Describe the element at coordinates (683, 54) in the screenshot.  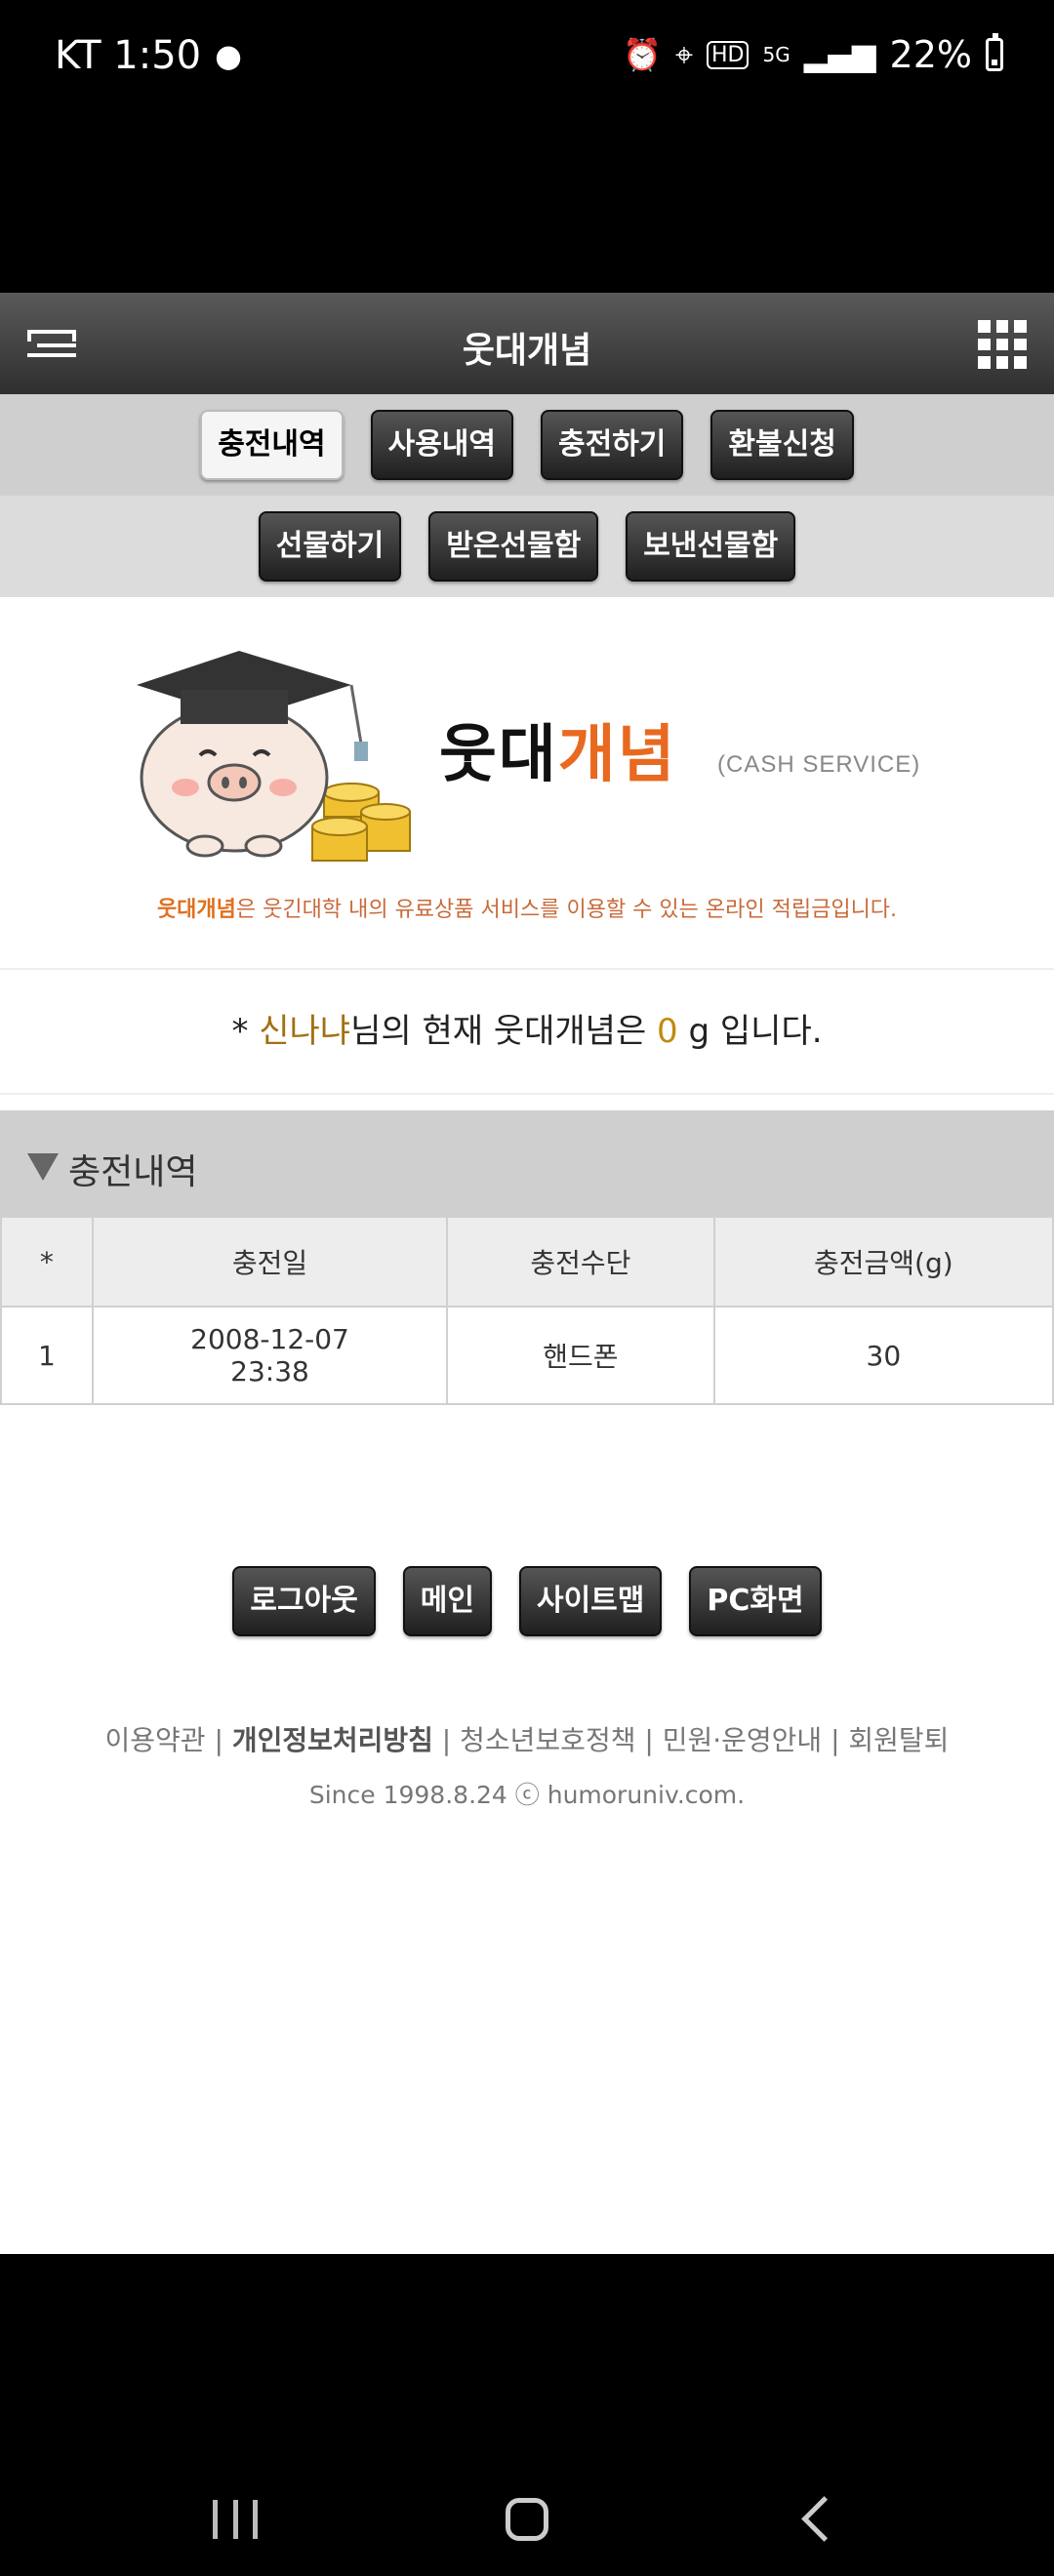
I see `location-icon: ⌖` at that location.